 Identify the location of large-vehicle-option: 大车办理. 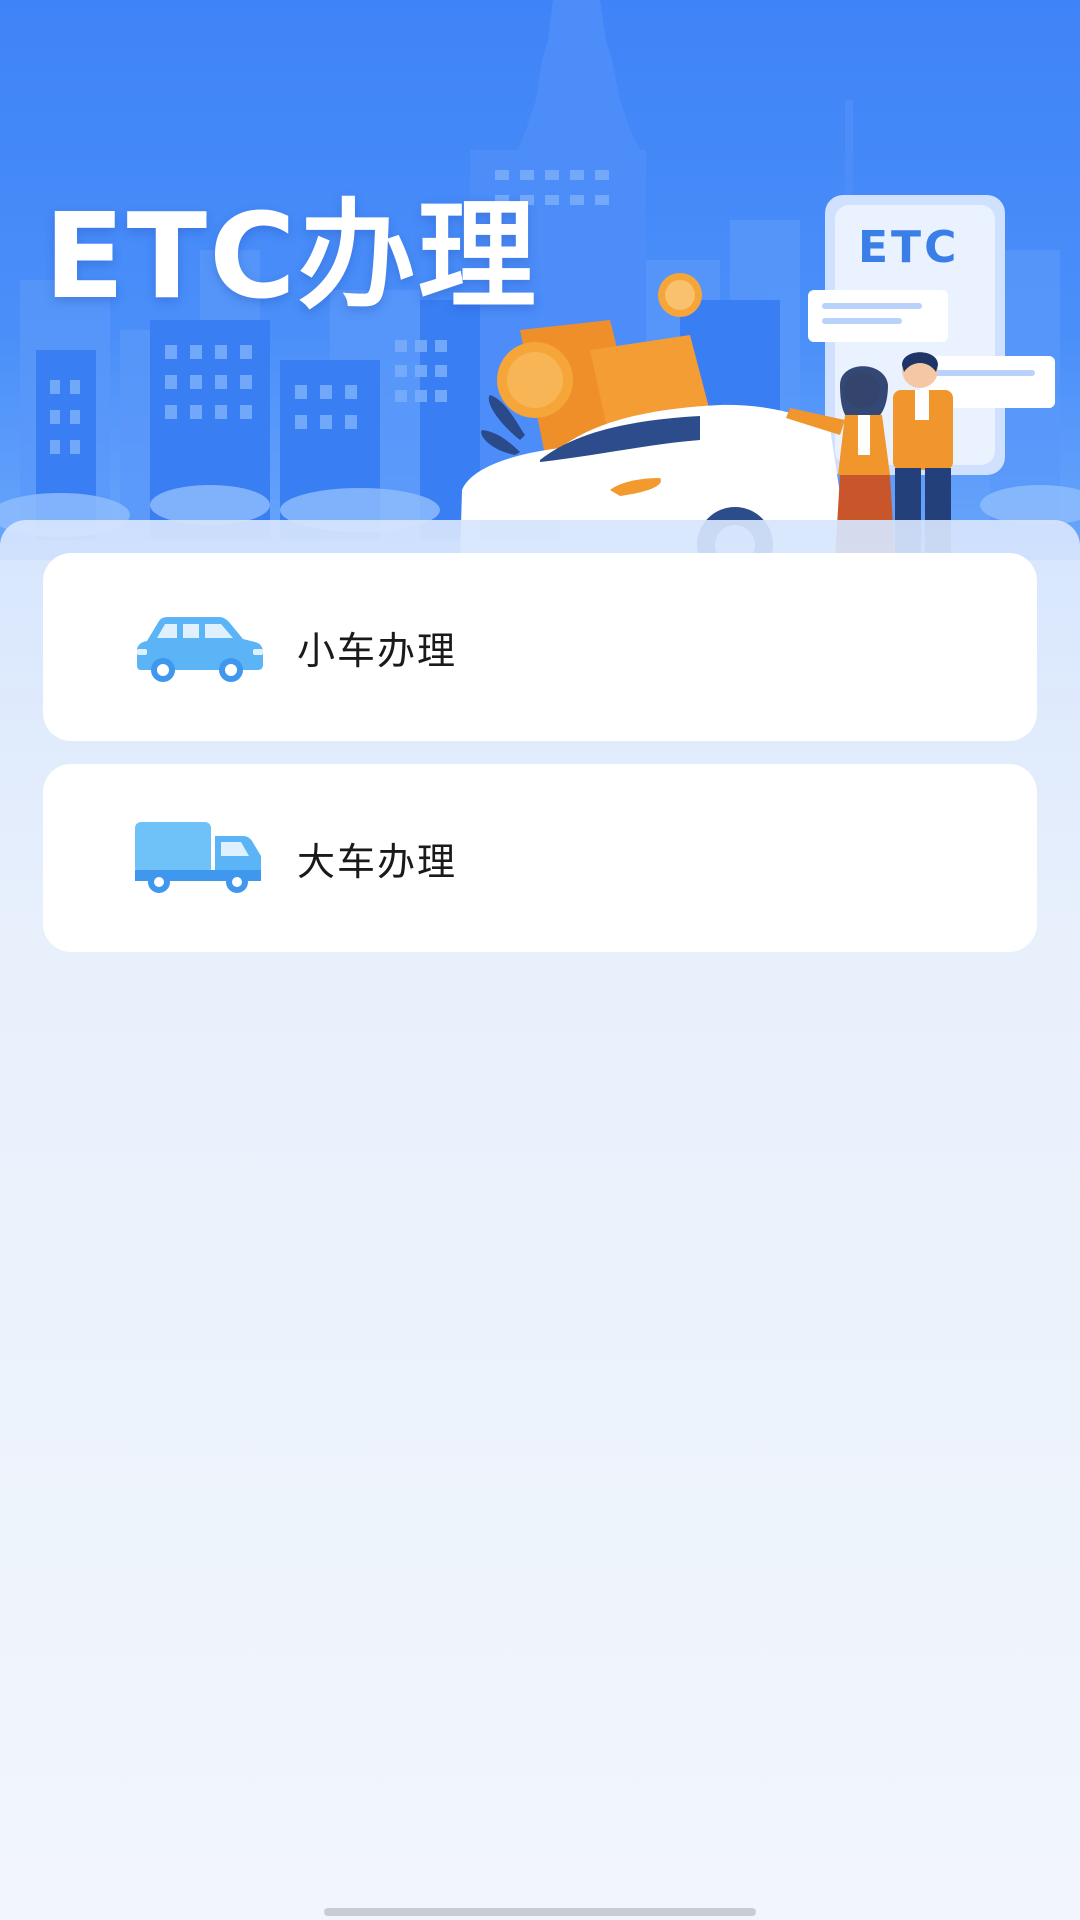
(540, 858).